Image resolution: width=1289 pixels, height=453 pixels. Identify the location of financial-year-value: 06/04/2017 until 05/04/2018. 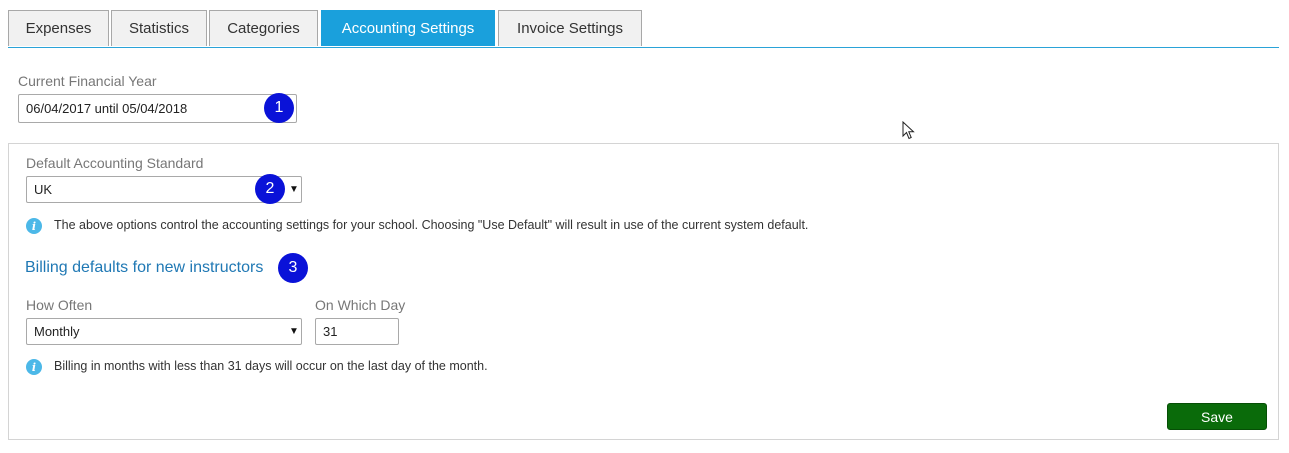
(107, 108).